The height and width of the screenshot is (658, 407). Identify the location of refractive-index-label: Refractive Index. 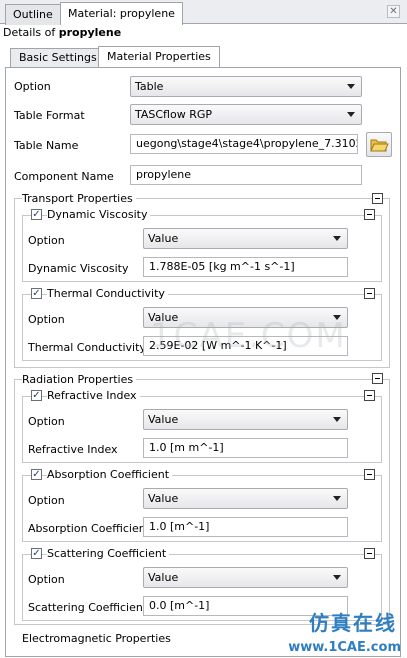
(73, 449).